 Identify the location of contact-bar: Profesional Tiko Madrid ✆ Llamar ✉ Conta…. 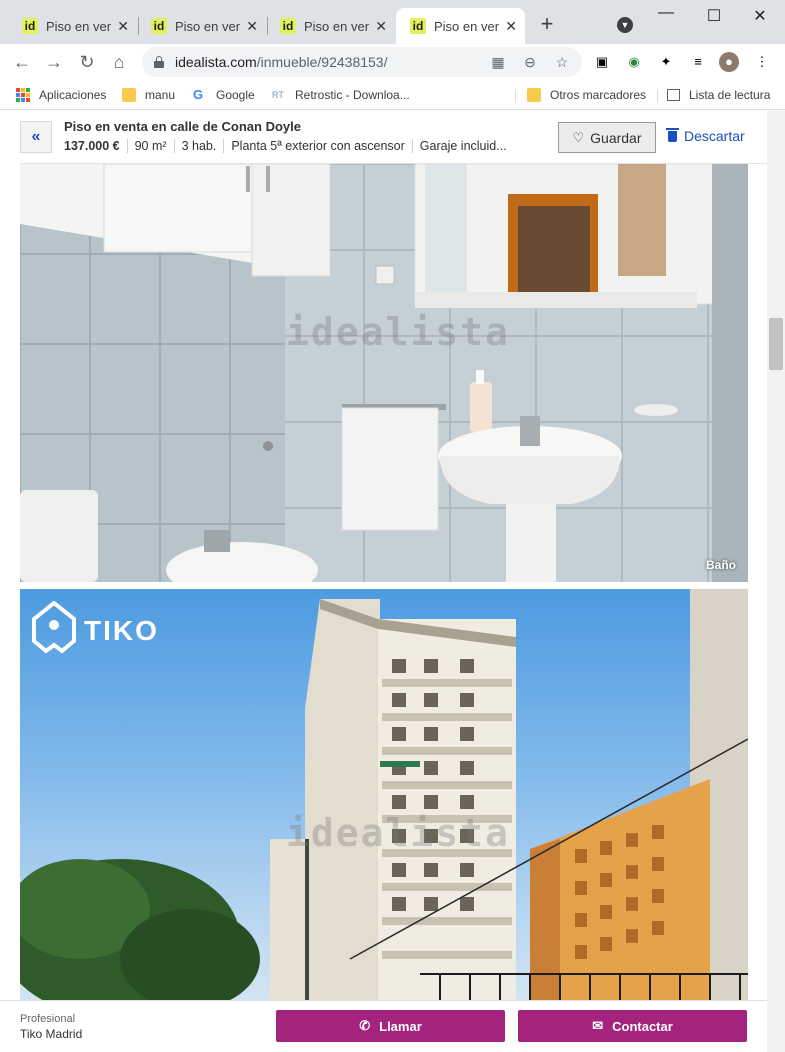
(383, 1026).